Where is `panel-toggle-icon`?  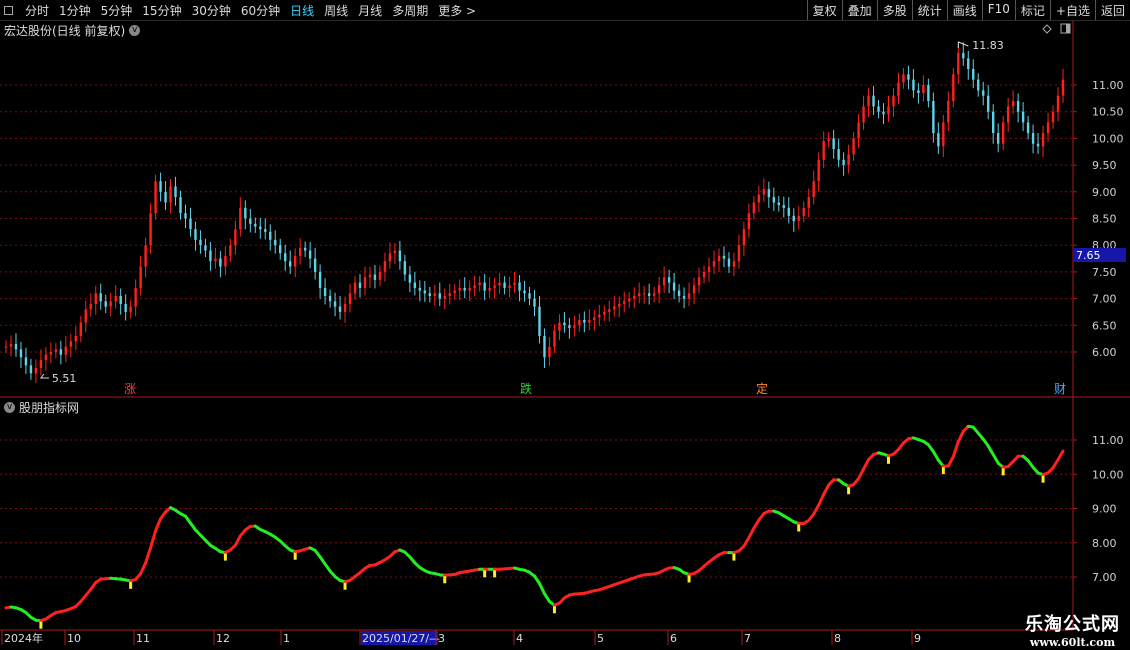 panel-toggle-icon is located at coordinates (1065, 28).